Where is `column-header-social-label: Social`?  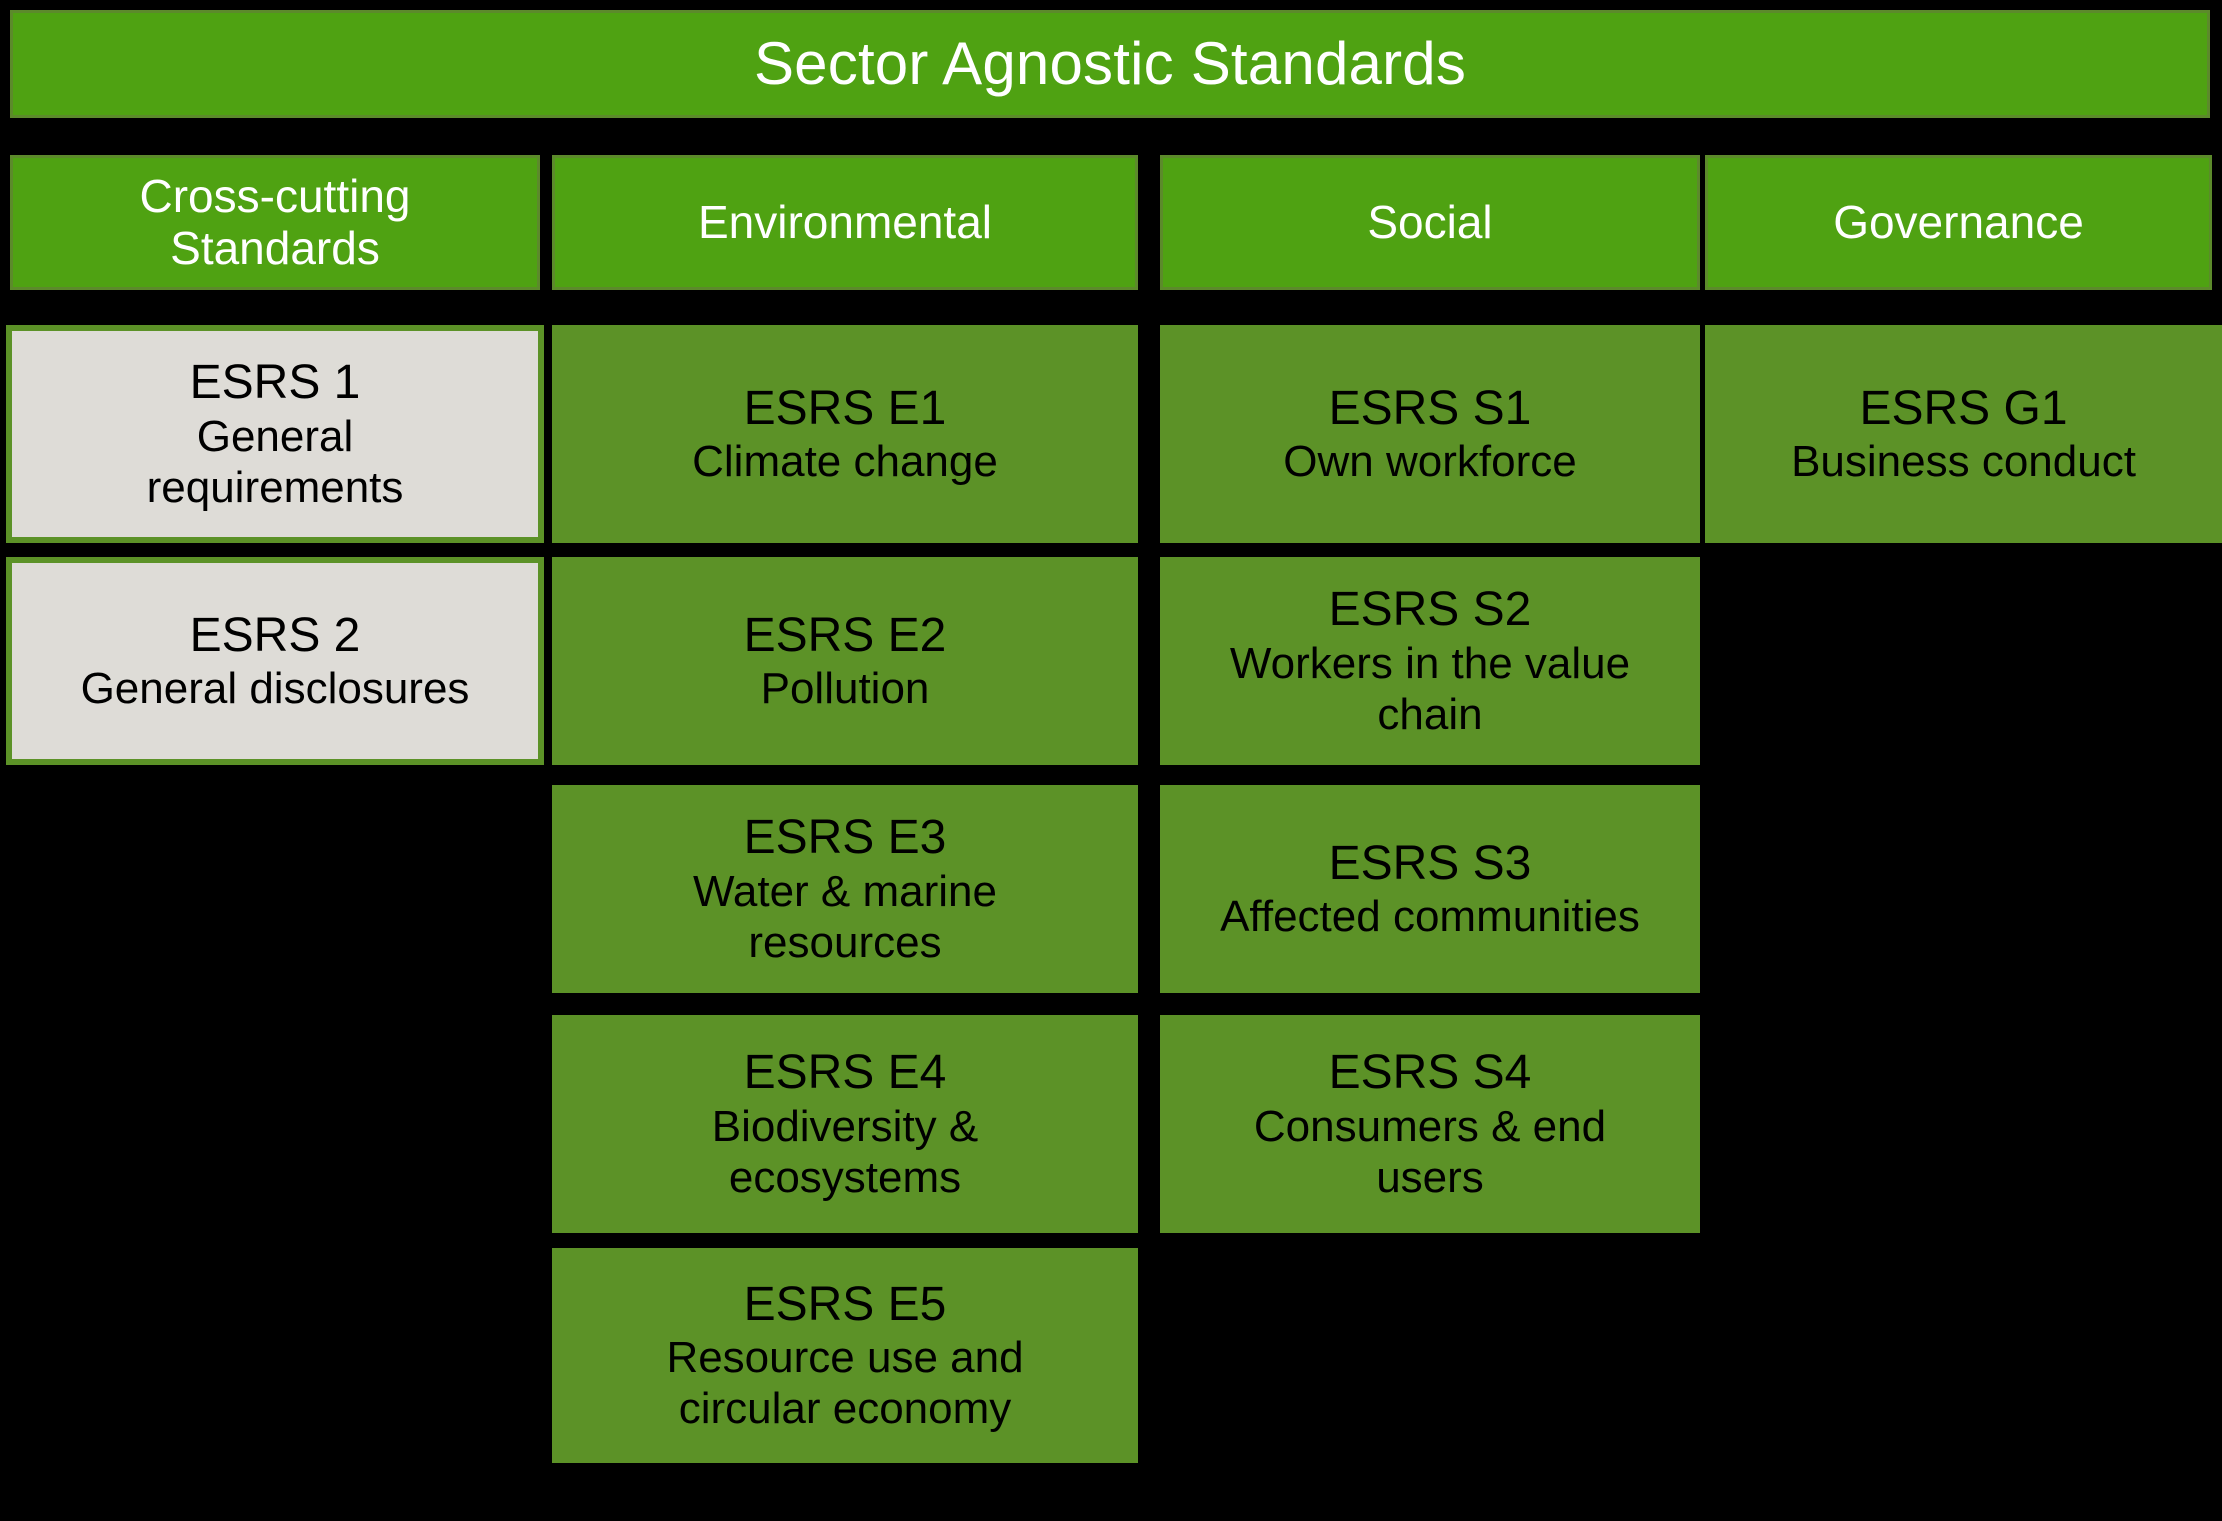
column-header-social-label: Social is located at coordinates (1430, 221).